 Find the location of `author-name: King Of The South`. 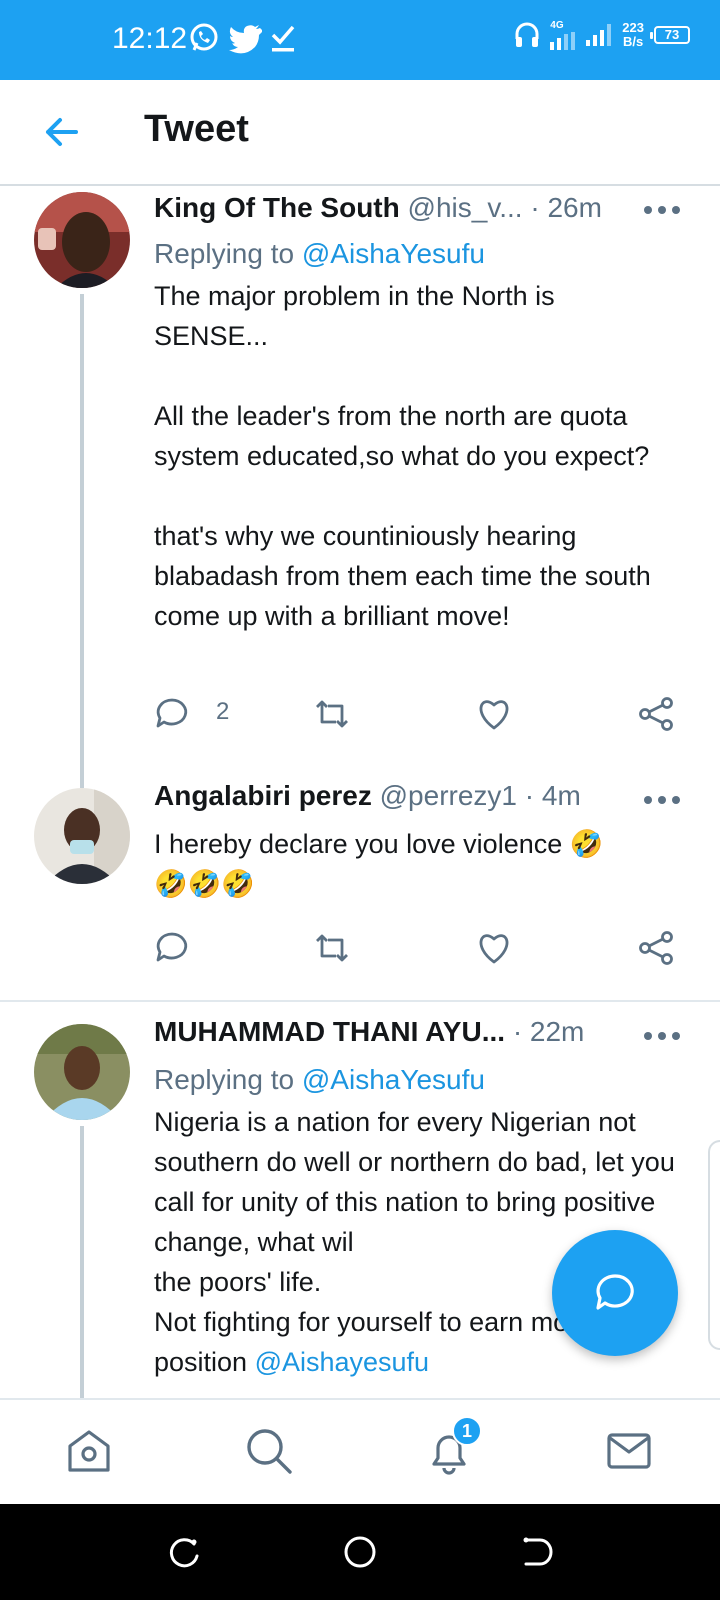

author-name: King Of The South is located at coordinates (277, 207).